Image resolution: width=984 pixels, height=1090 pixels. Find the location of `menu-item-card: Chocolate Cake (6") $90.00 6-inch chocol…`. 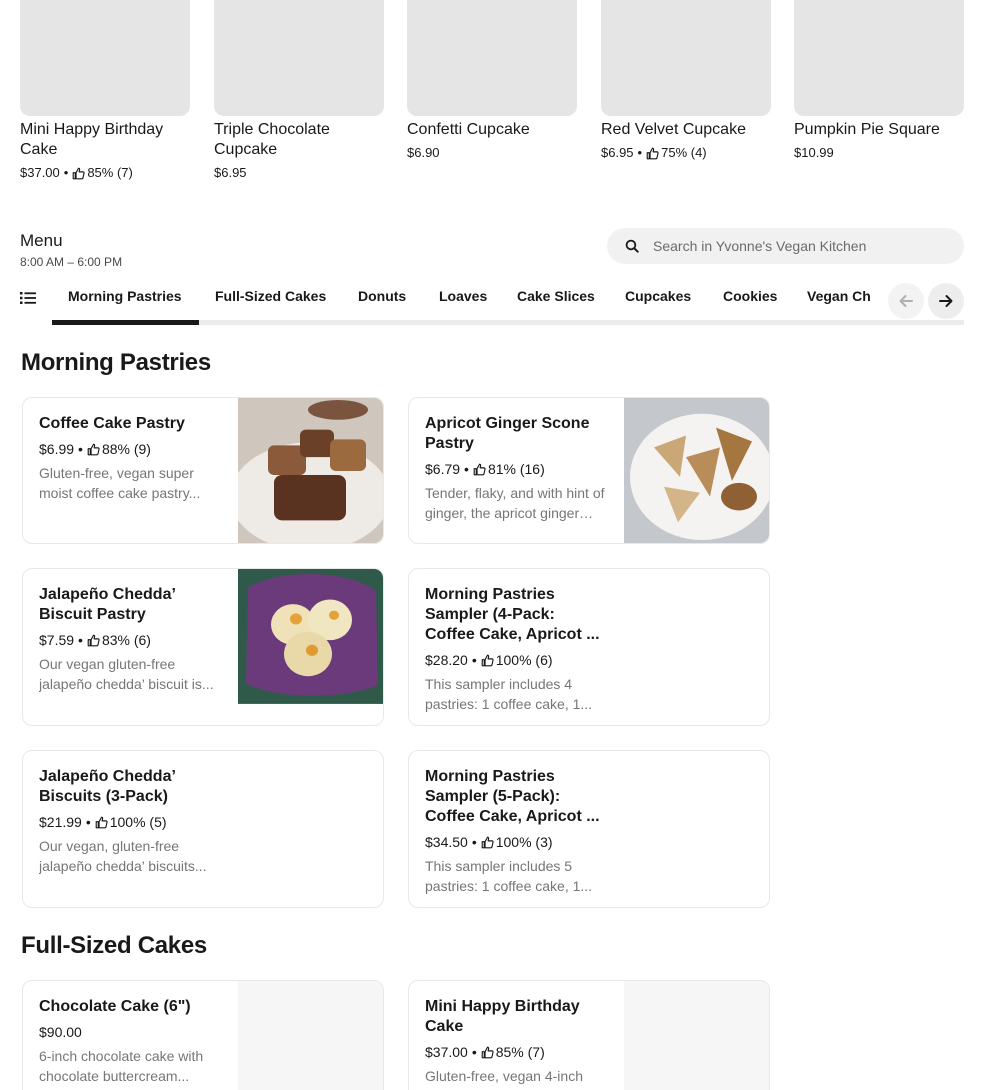

menu-item-card: Chocolate Cake (6") $90.00 6-inch chocol… is located at coordinates (203, 1035).